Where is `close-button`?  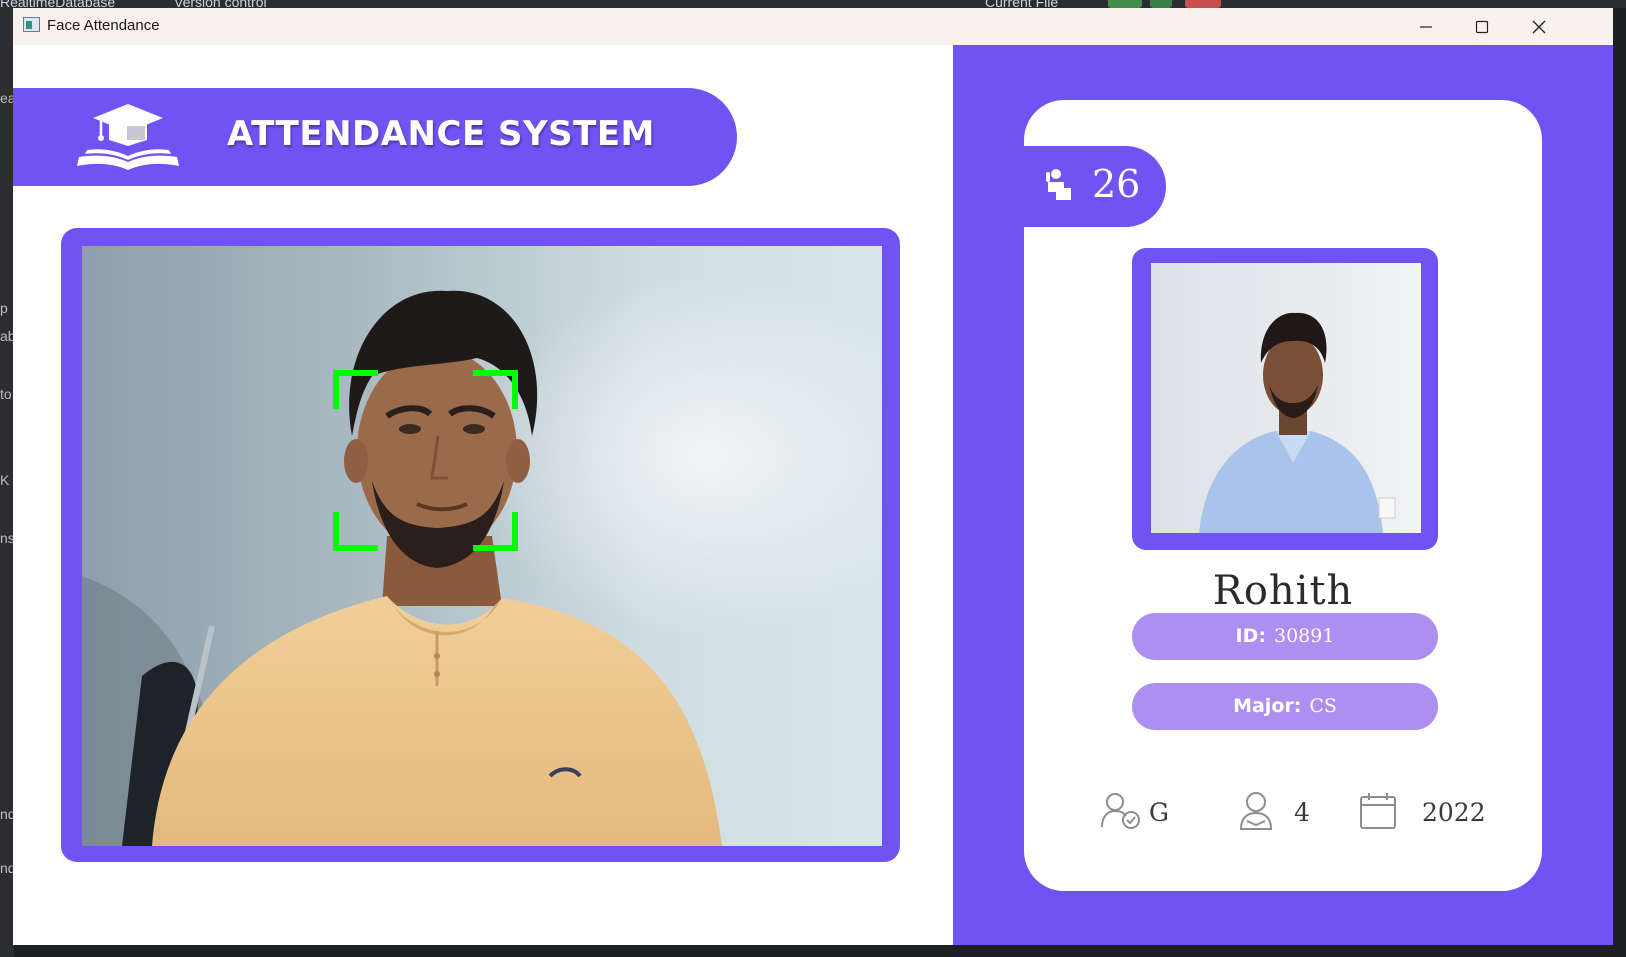 close-button is located at coordinates (1539, 26).